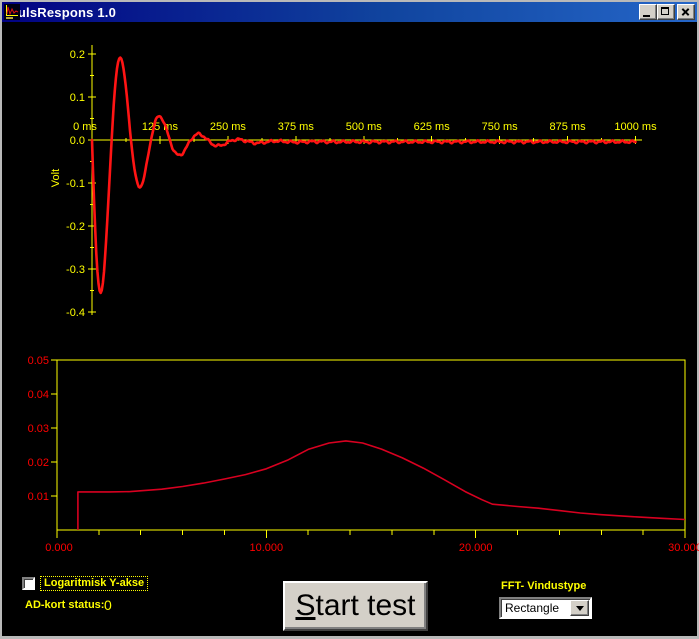 The image size is (699, 639). I want to click on svg-text: 0.1, so click(77, 98).